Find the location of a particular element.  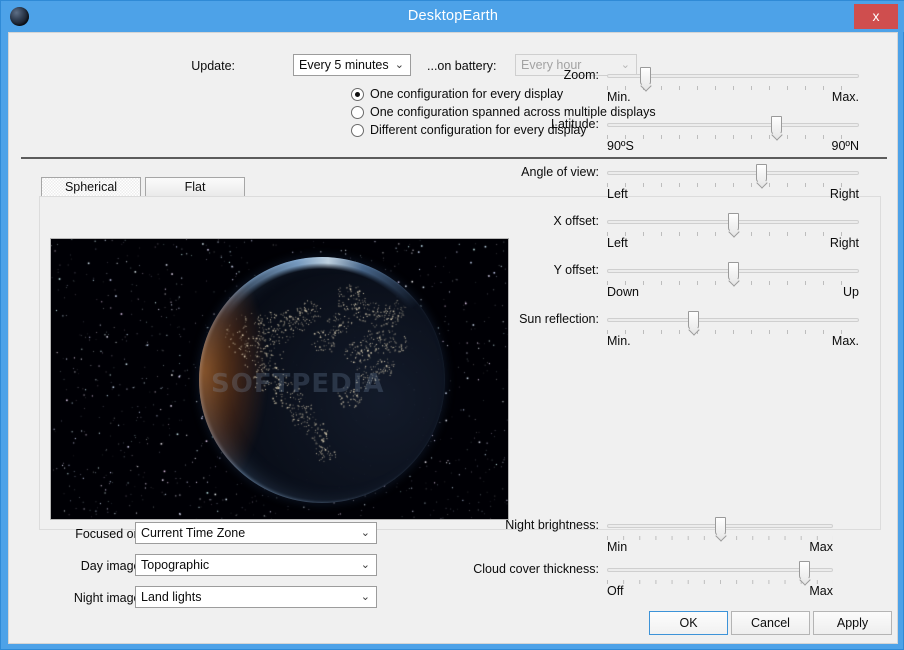

night-image-label: Night image: is located at coordinates (108, 598).